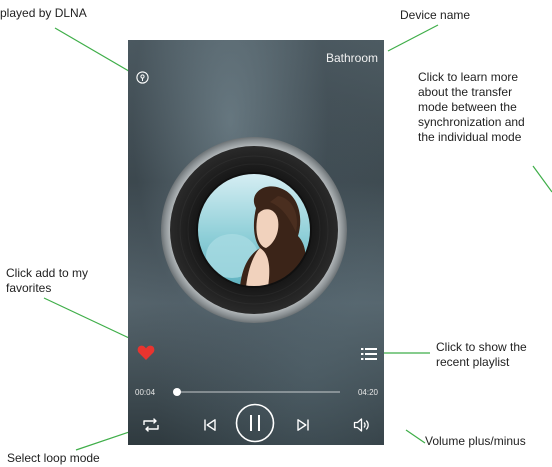 The height and width of the screenshot is (467, 552). I want to click on pause-button, so click(255, 423).